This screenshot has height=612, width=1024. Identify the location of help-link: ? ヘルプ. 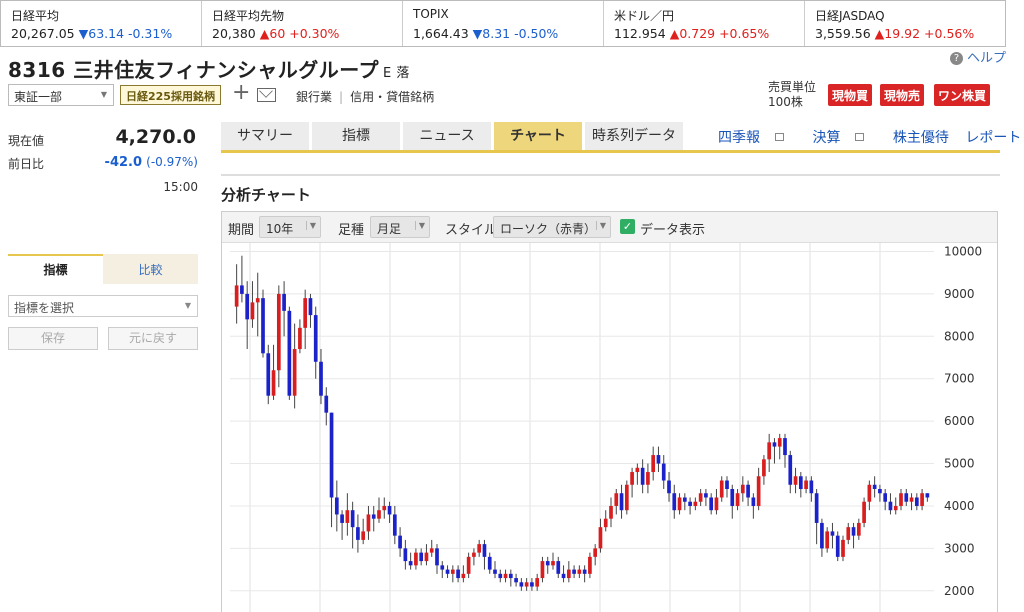
(977, 56).